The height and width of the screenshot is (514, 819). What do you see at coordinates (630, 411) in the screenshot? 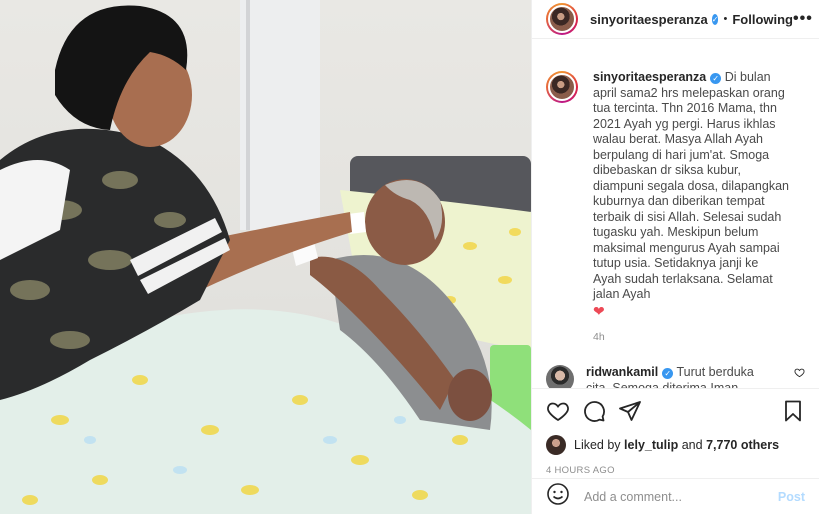
I see `share-paper-plane-icon` at bounding box center [630, 411].